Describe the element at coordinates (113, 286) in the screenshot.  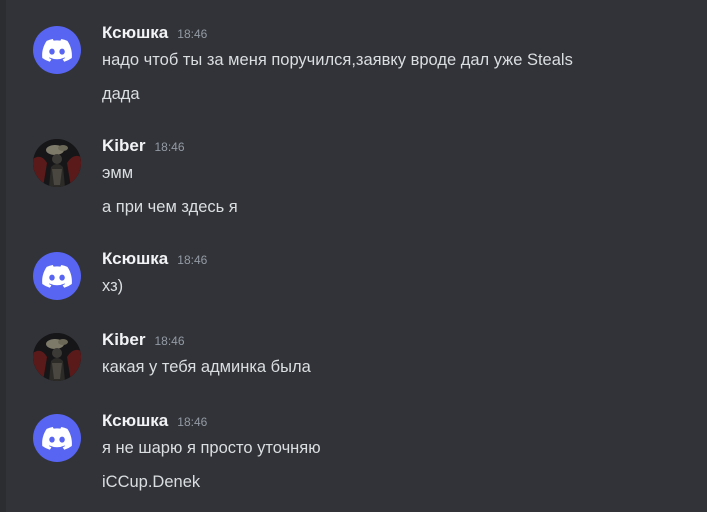
I see `message-text: хз)` at that location.